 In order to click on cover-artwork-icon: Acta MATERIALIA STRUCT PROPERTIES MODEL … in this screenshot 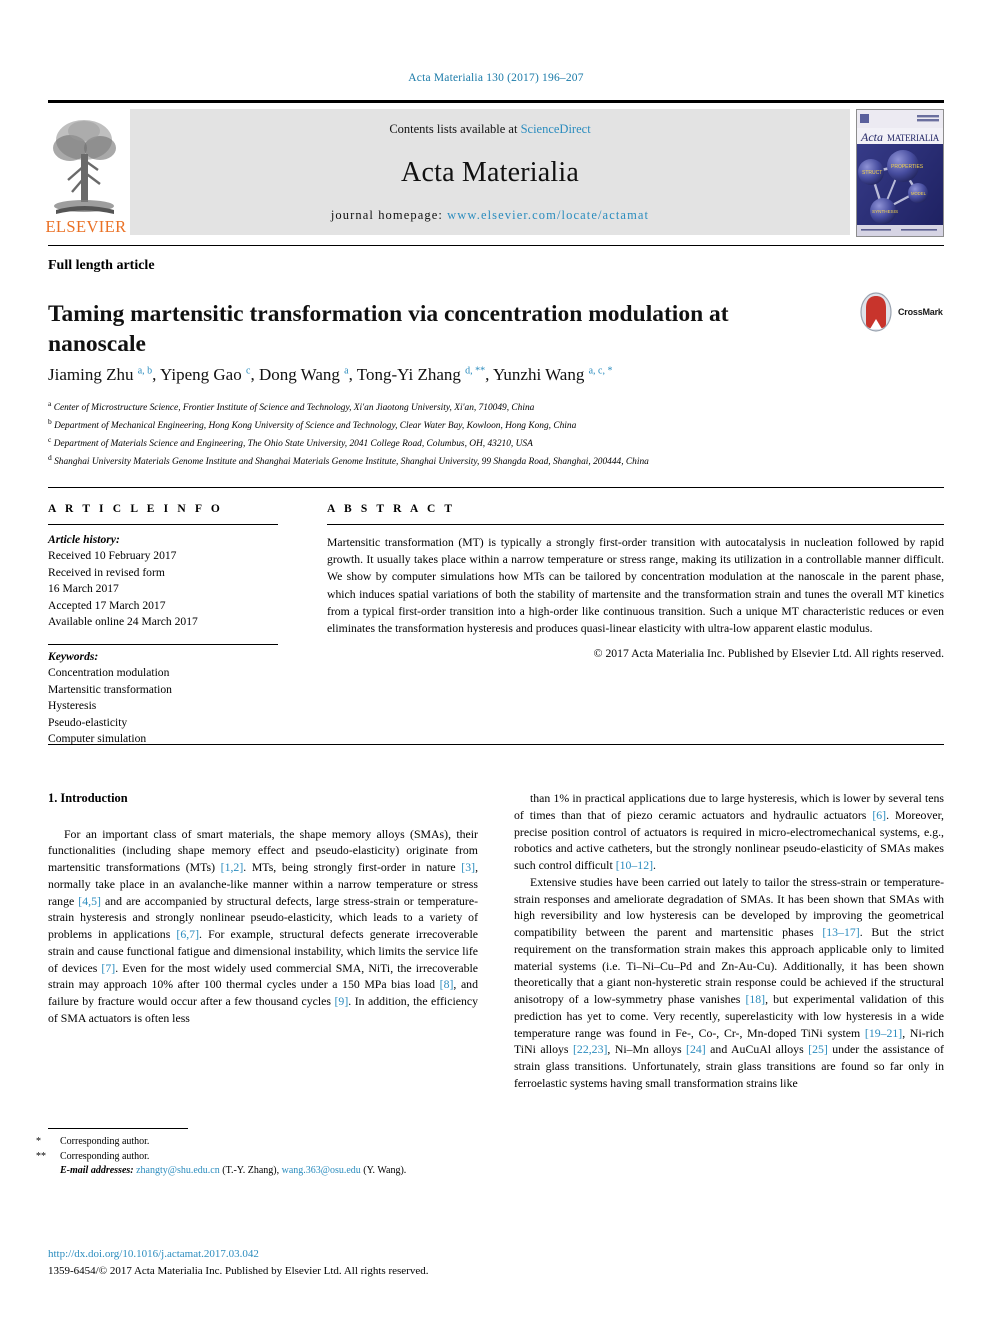, I will do `click(900, 173)`.